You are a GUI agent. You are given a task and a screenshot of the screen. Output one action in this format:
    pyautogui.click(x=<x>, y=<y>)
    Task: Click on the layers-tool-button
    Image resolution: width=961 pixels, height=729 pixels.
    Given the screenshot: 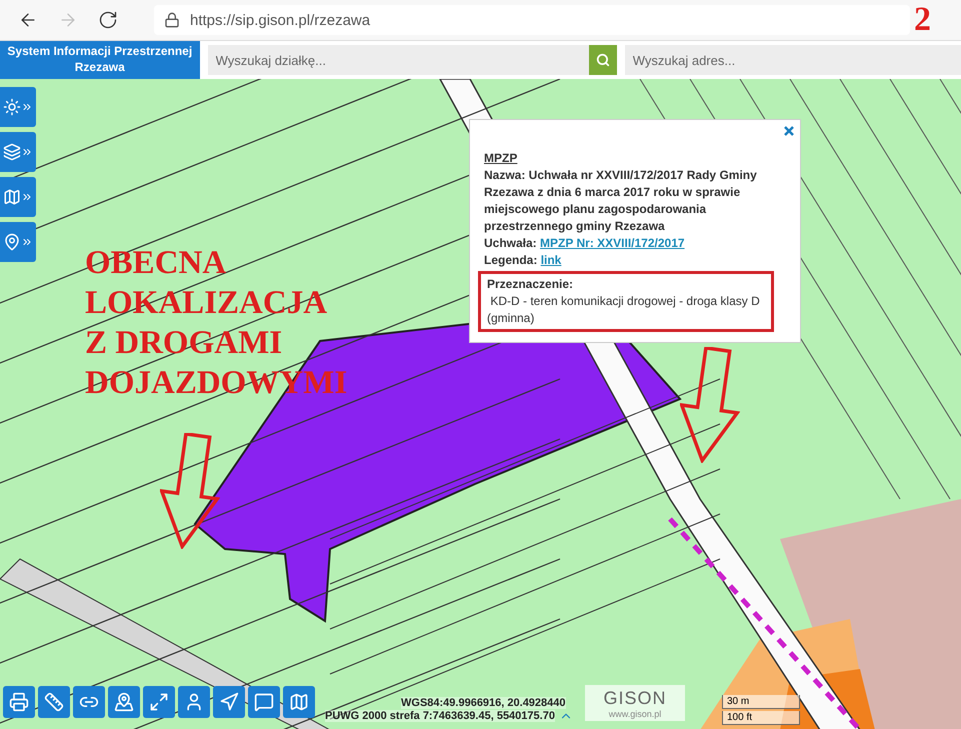 What is the action you would take?
    pyautogui.click(x=18, y=152)
    